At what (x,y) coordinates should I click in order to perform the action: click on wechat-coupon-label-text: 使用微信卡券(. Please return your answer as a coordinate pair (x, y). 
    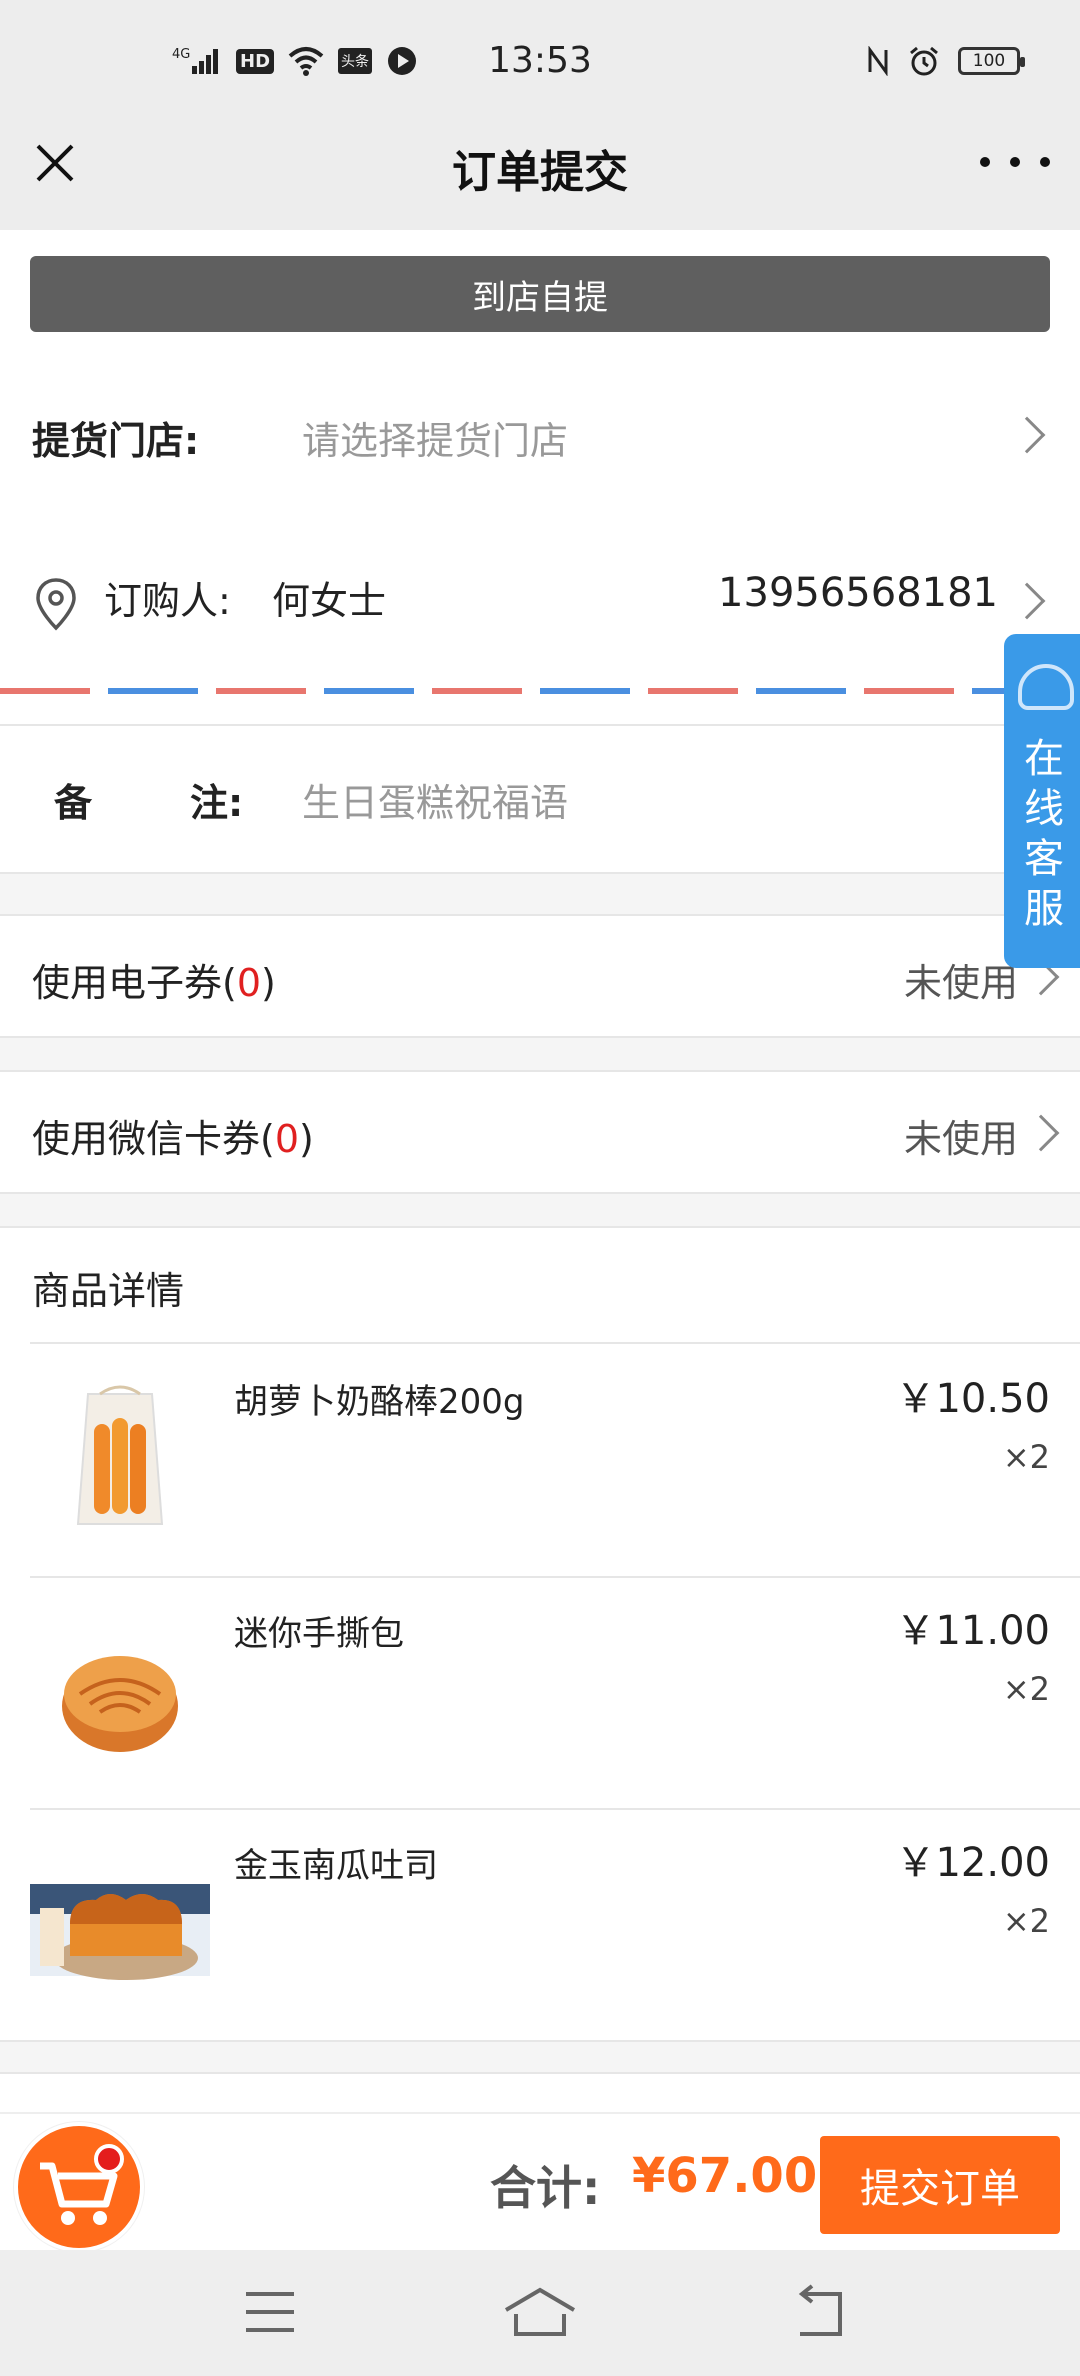
    Looking at the image, I should click on (153, 1139).